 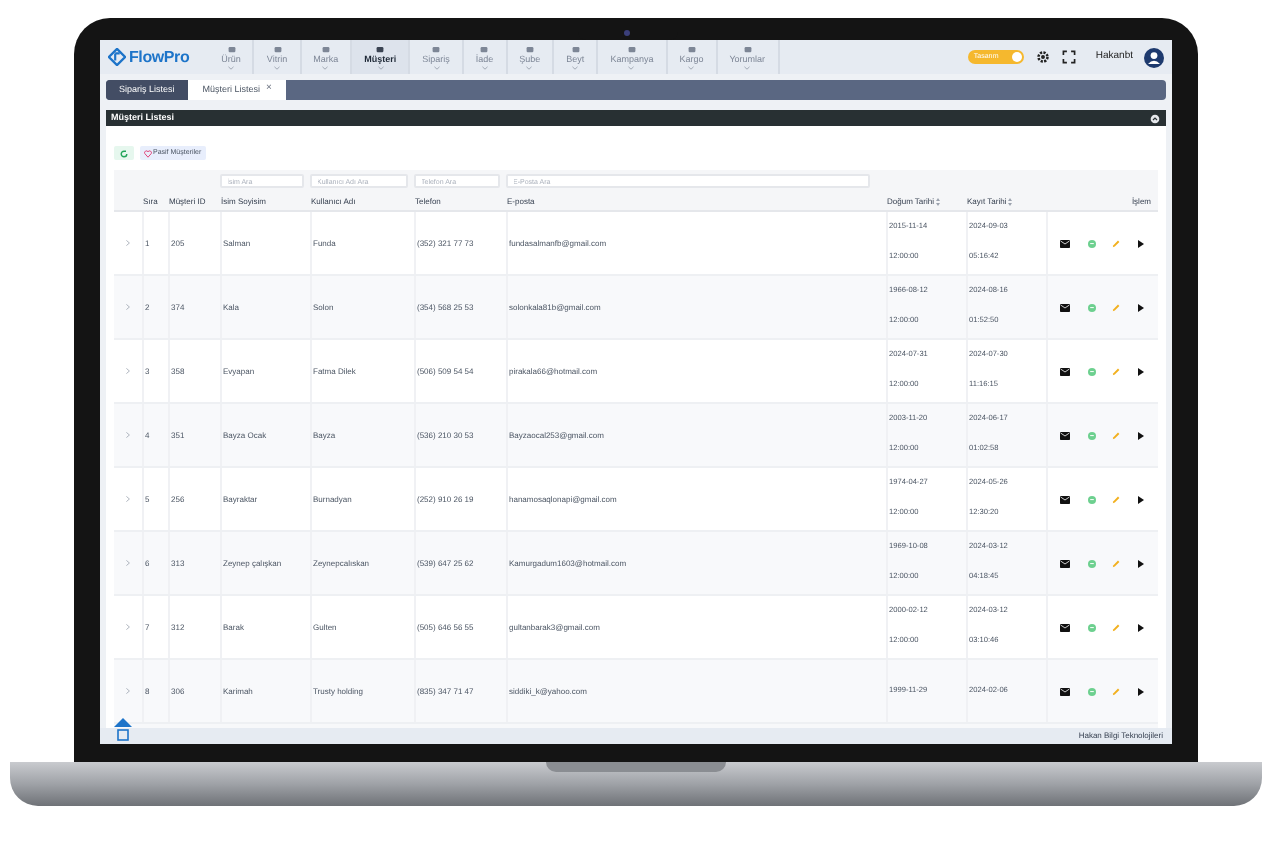 I want to click on refresh-button, so click(x=123, y=153).